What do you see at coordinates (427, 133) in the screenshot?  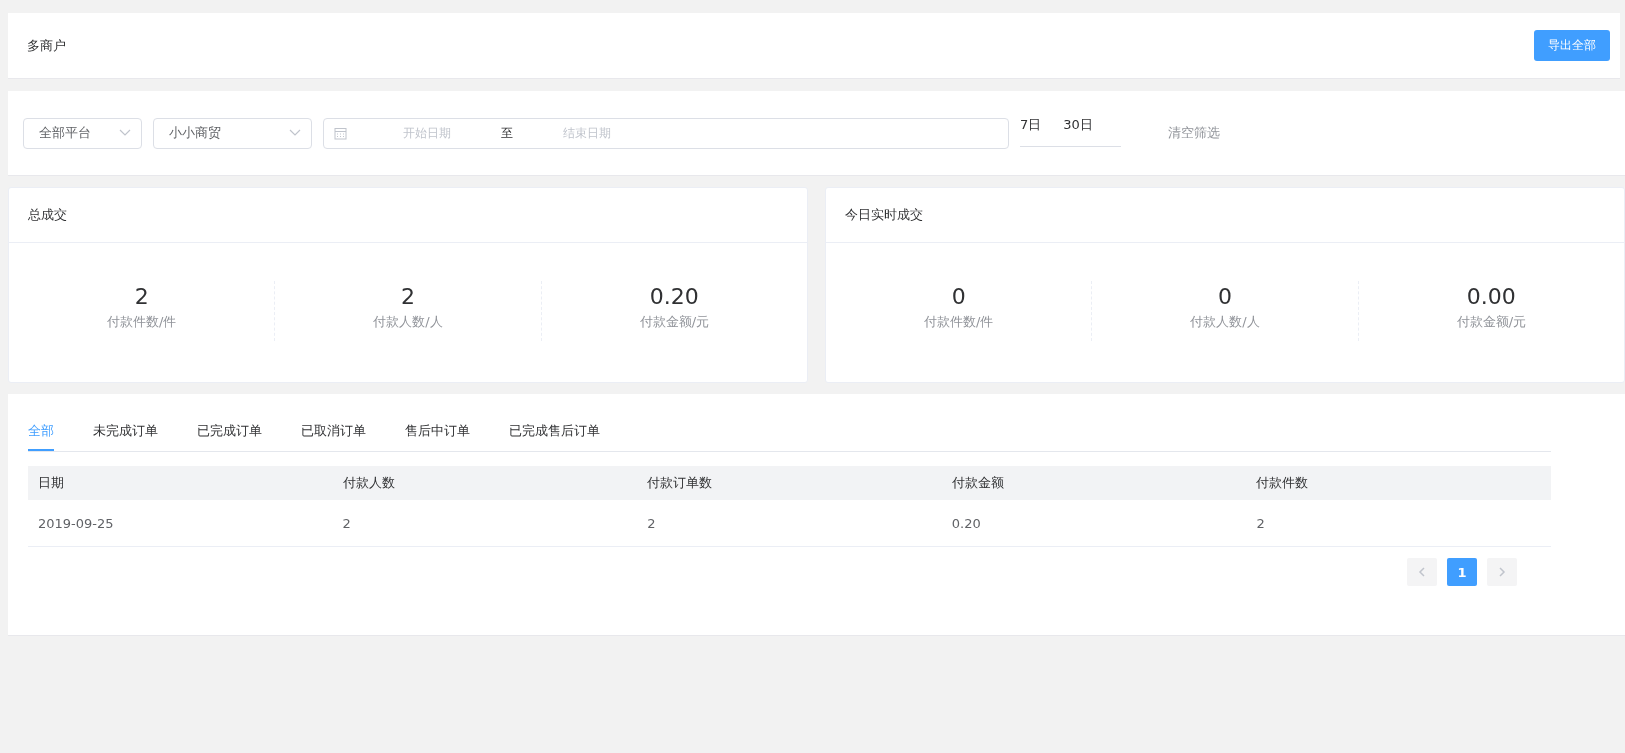 I see `start-date-placeholder: 开始日期` at bounding box center [427, 133].